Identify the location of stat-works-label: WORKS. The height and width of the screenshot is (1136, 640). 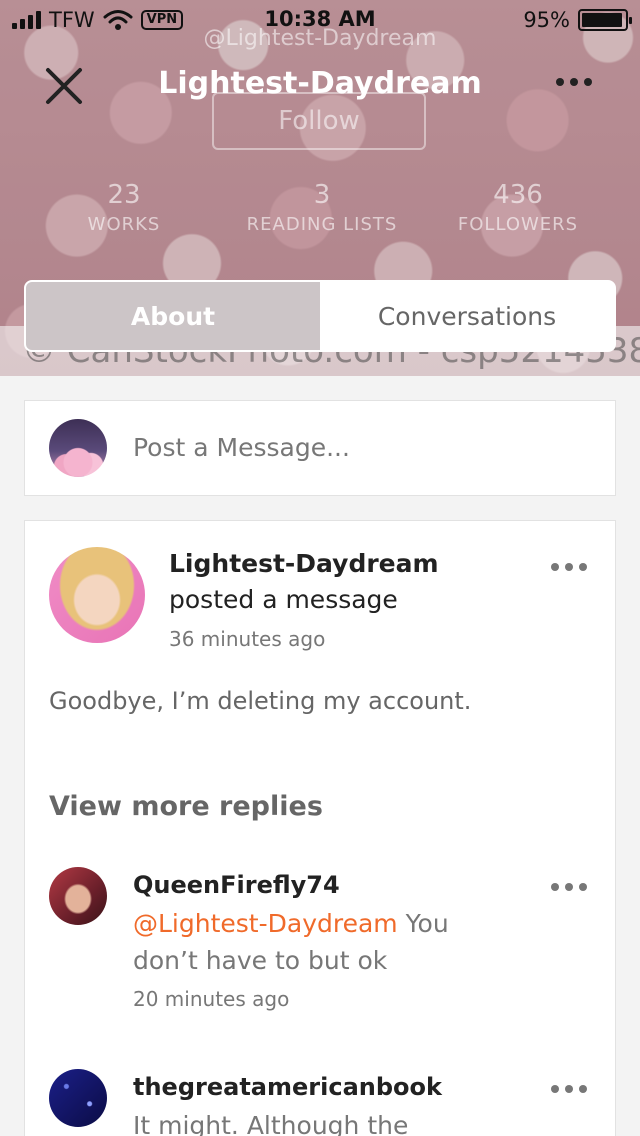
(124, 224).